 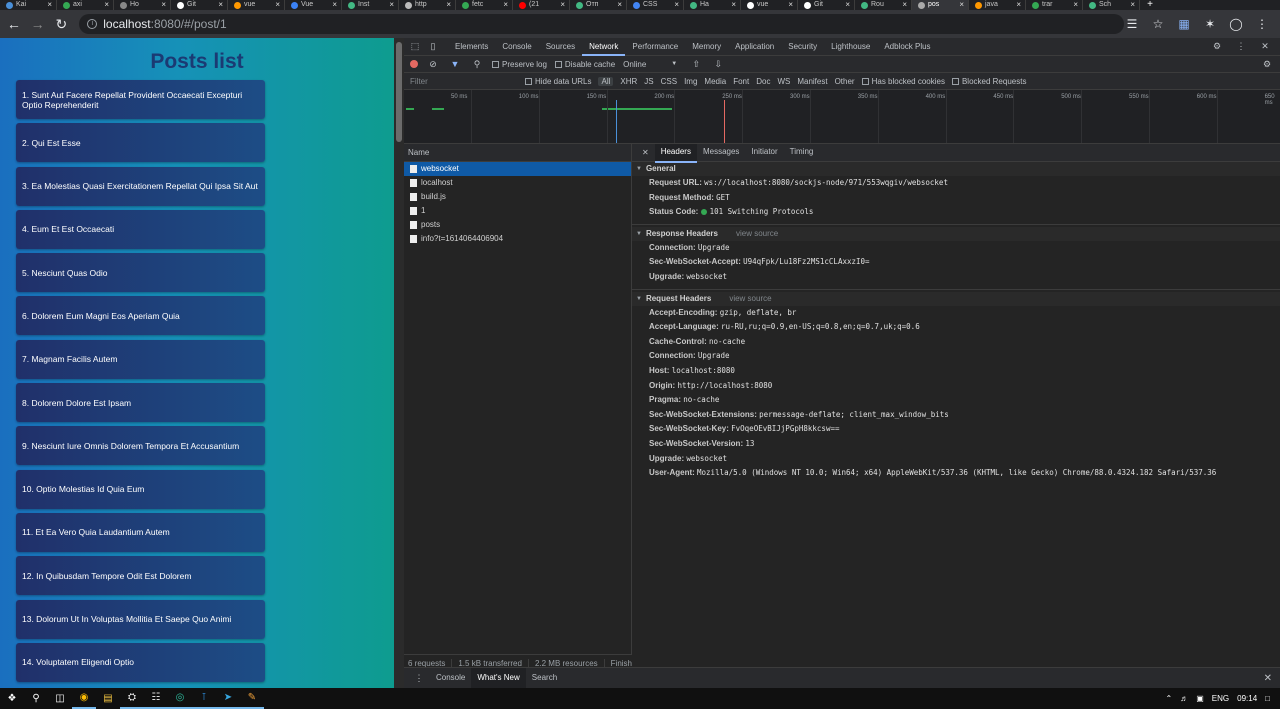 I want to click on post-item: 7. Magnam Facilis Autem, so click(x=140, y=359).